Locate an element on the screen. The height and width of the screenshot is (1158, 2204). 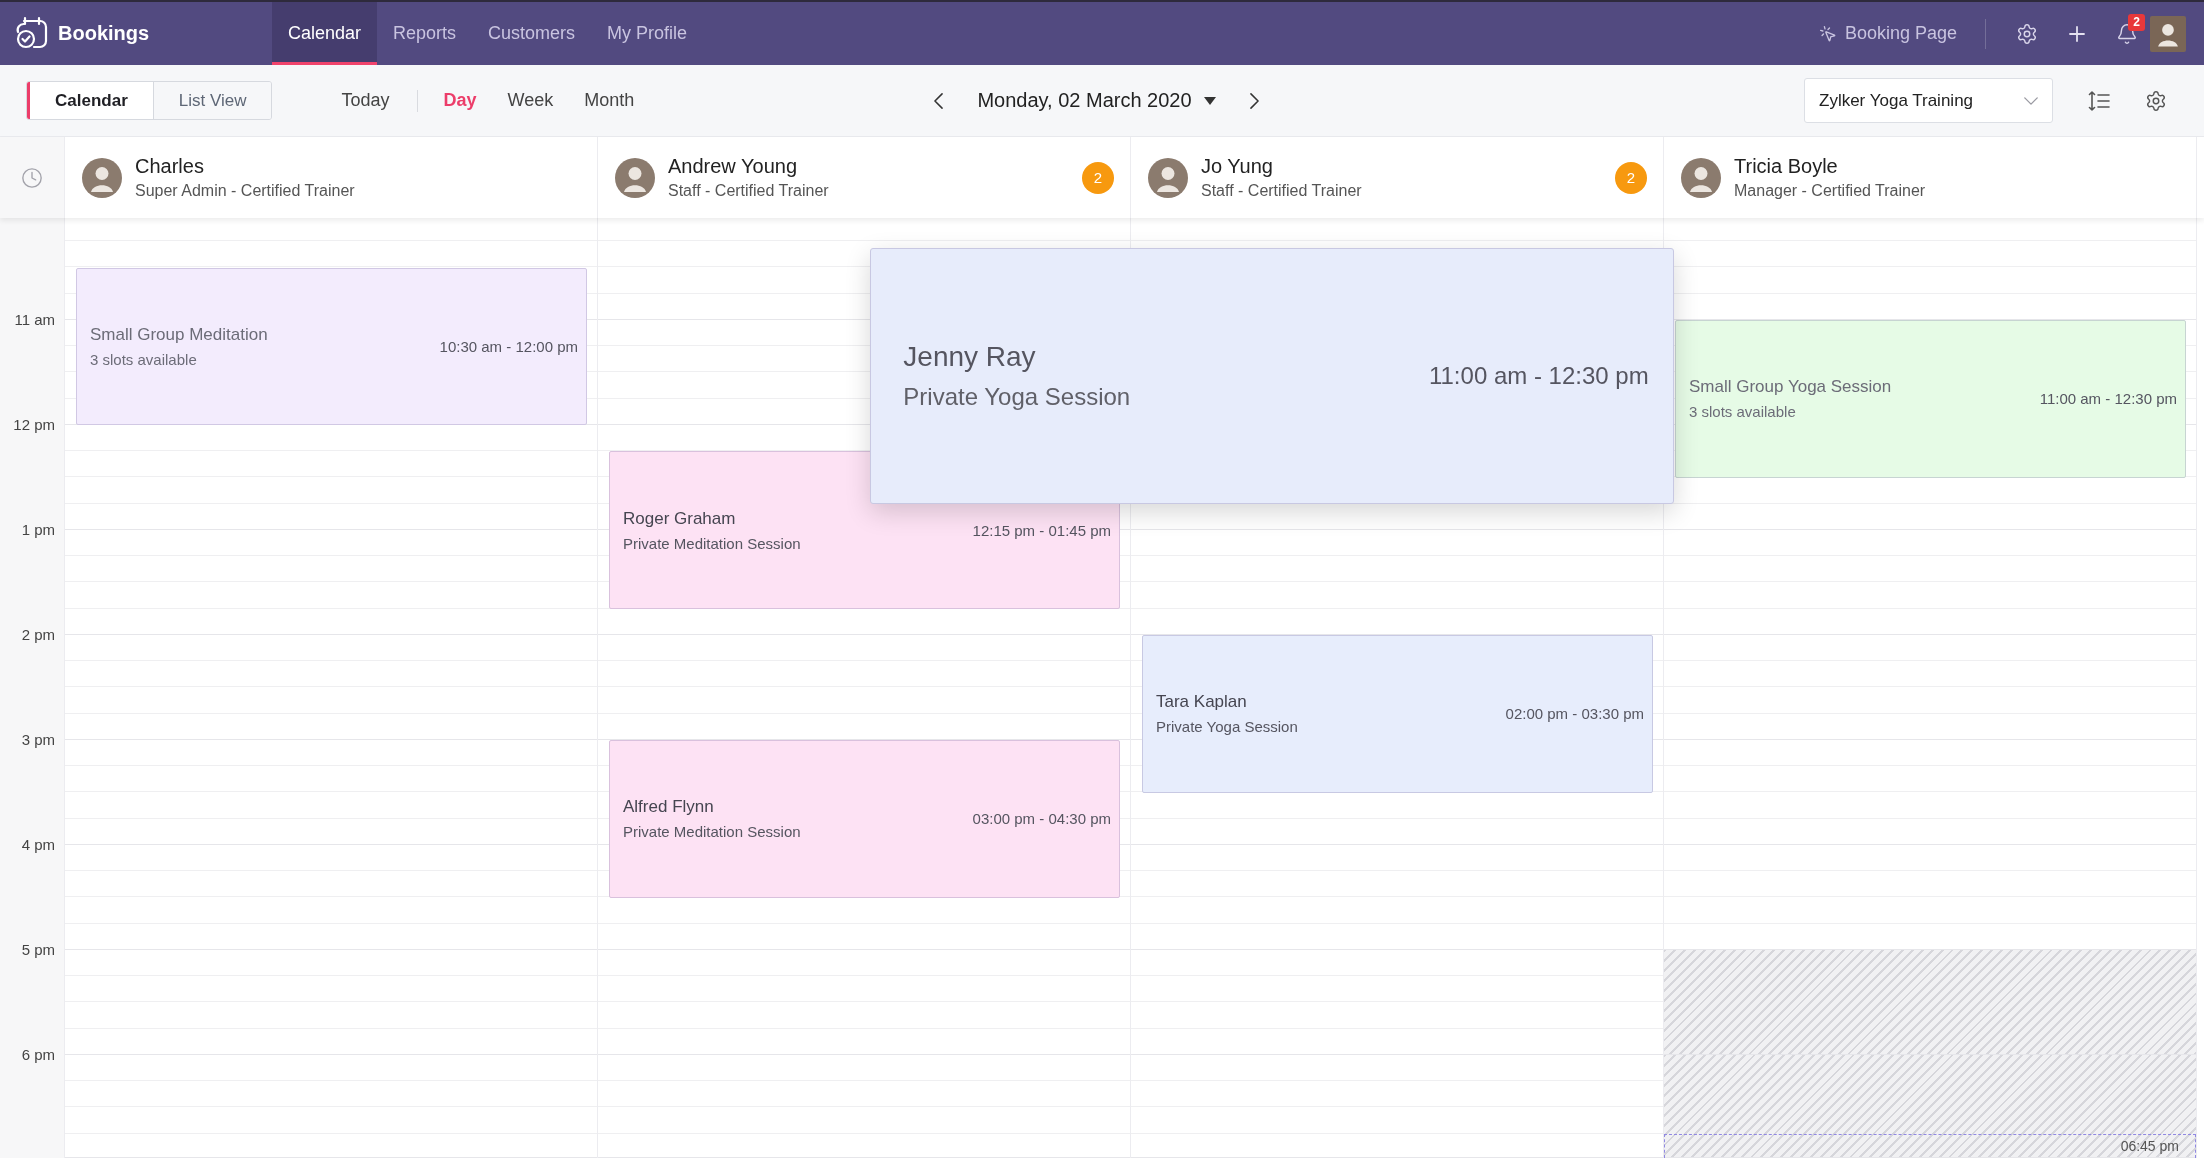
range-tab: Day is located at coordinates (460, 100).